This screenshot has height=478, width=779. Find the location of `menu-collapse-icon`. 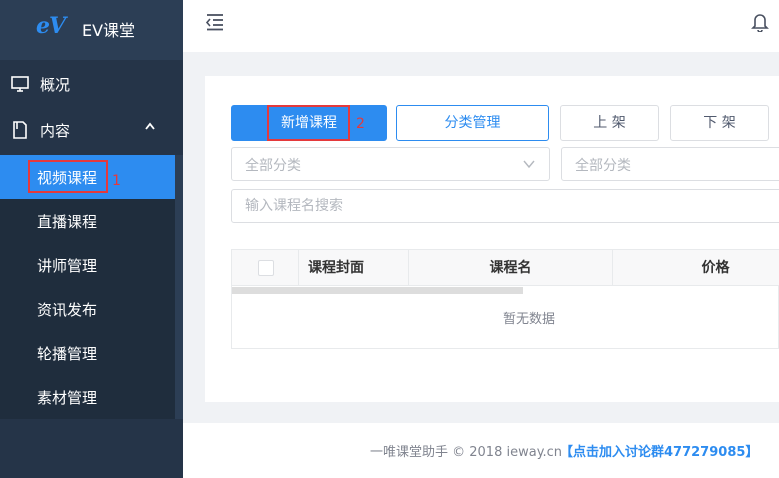

menu-collapse-icon is located at coordinates (215, 22).